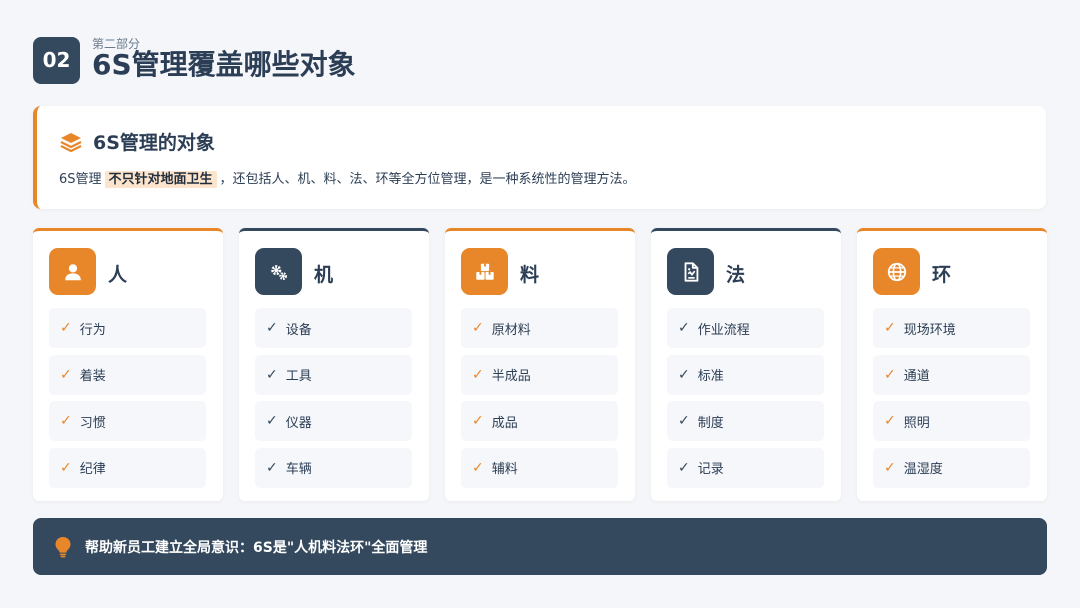 This screenshot has width=1080, height=608. Describe the element at coordinates (951, 421) in the screenshot. I see `list-item: ✓ 照明` at that location.